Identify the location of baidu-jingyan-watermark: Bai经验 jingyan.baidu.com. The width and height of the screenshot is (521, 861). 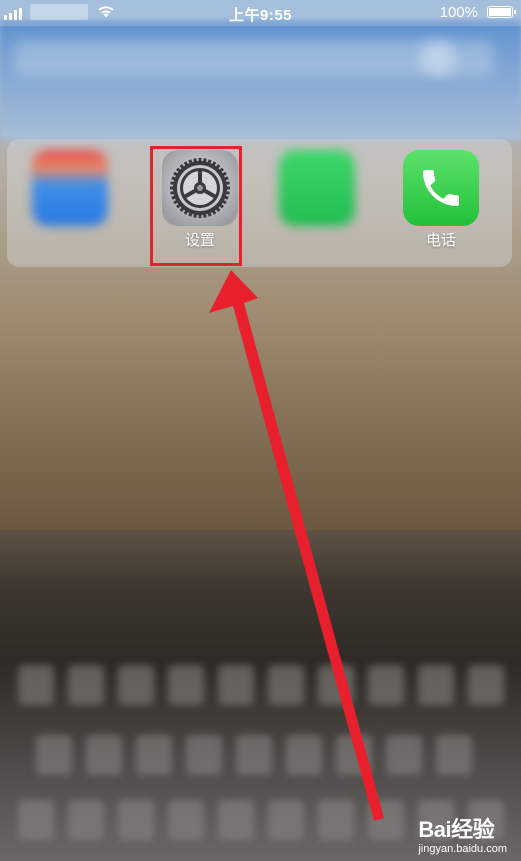
(462, 833).